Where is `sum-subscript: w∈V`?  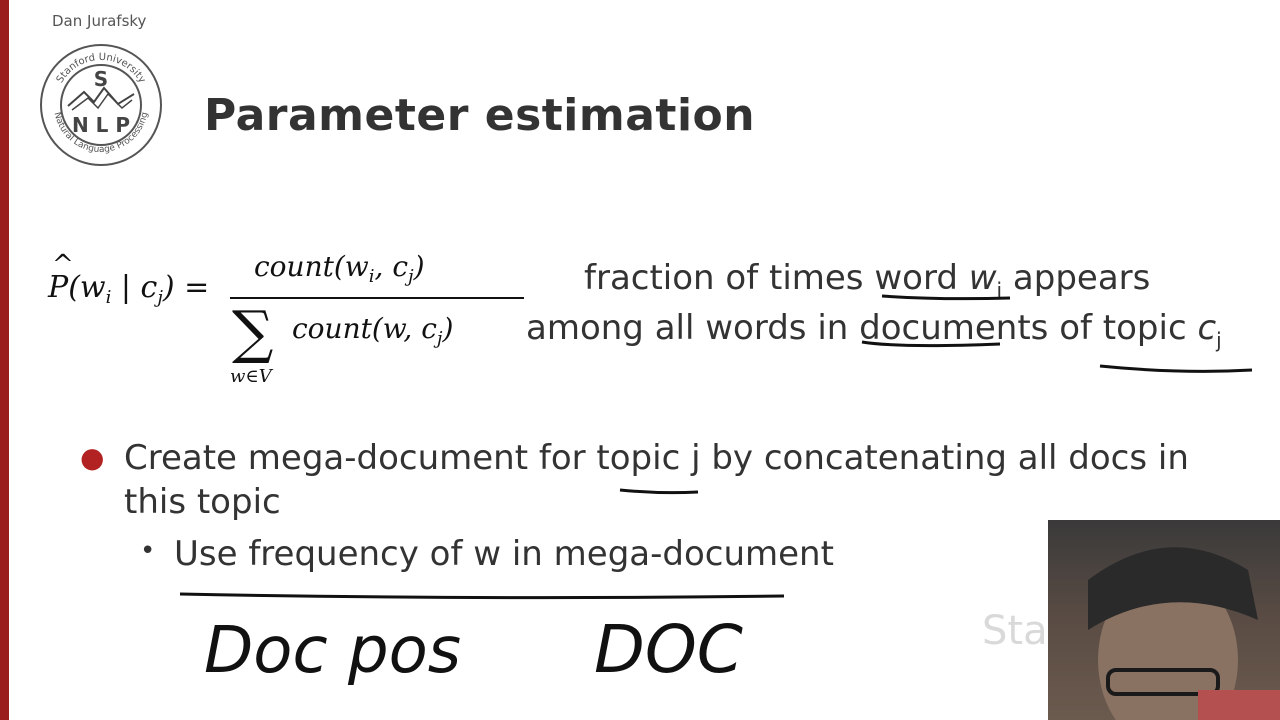 sum-subscript: w∈V is located at coordinates (251, 376).